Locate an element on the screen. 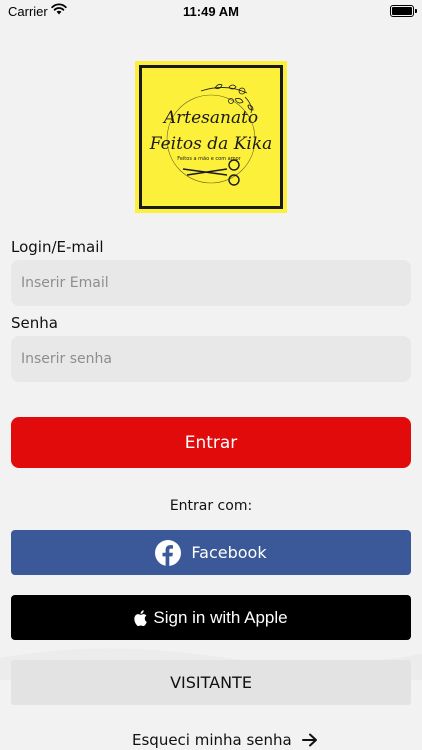 This screenshot has height=750, width=422. facebook-button-label: Facebook is located at coordinates (229, 552).